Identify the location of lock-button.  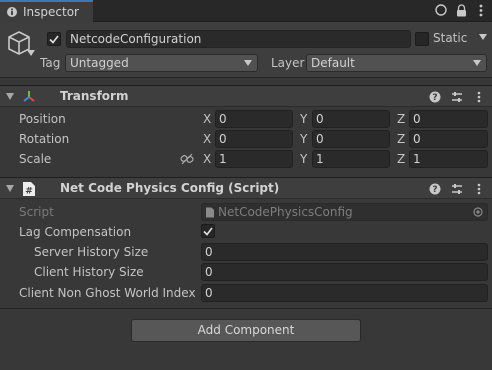
(461, 10).